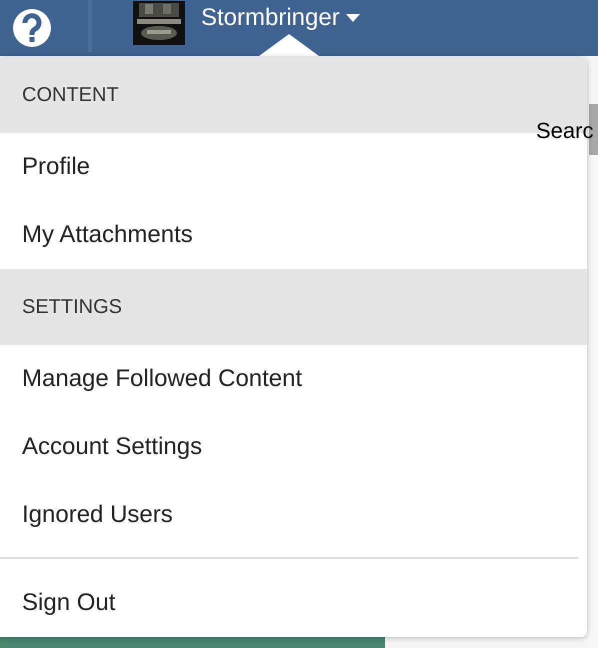  What do you see at coordinates (280, 18) in the screenshot?
I see `user-menu-button: Stormbringer` at bounding box center [280, 18].